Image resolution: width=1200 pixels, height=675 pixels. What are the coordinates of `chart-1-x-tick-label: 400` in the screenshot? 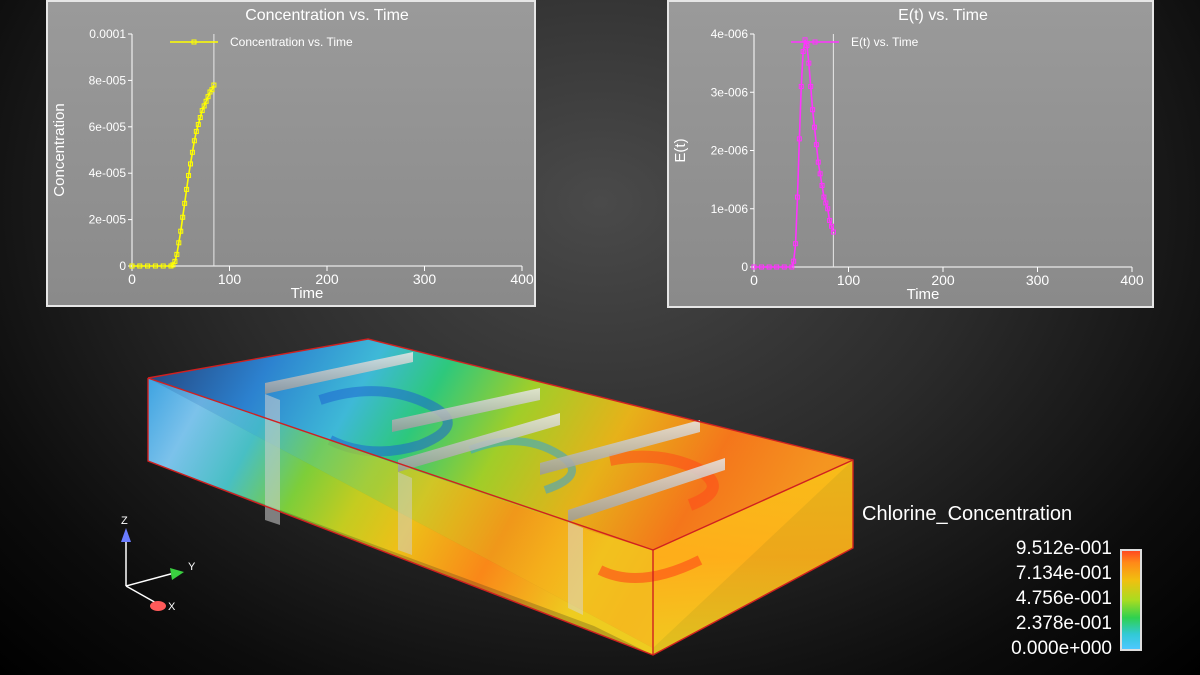 It's located at (1132, 280).